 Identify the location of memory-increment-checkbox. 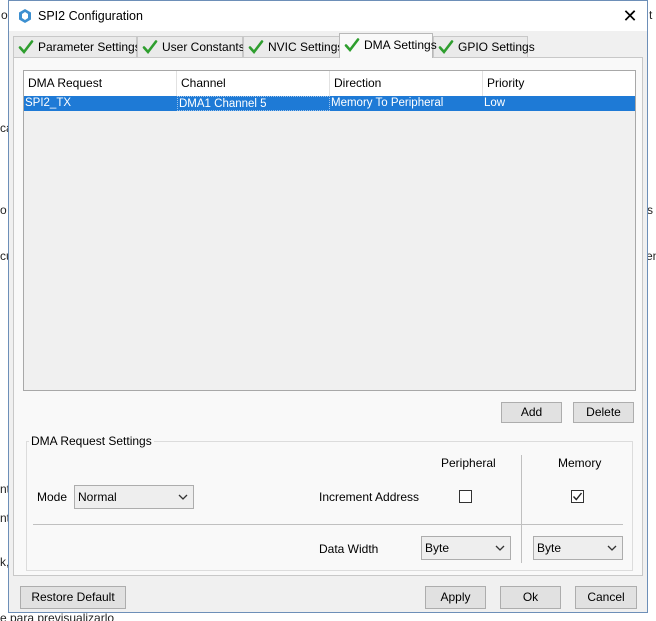
(577, 496).